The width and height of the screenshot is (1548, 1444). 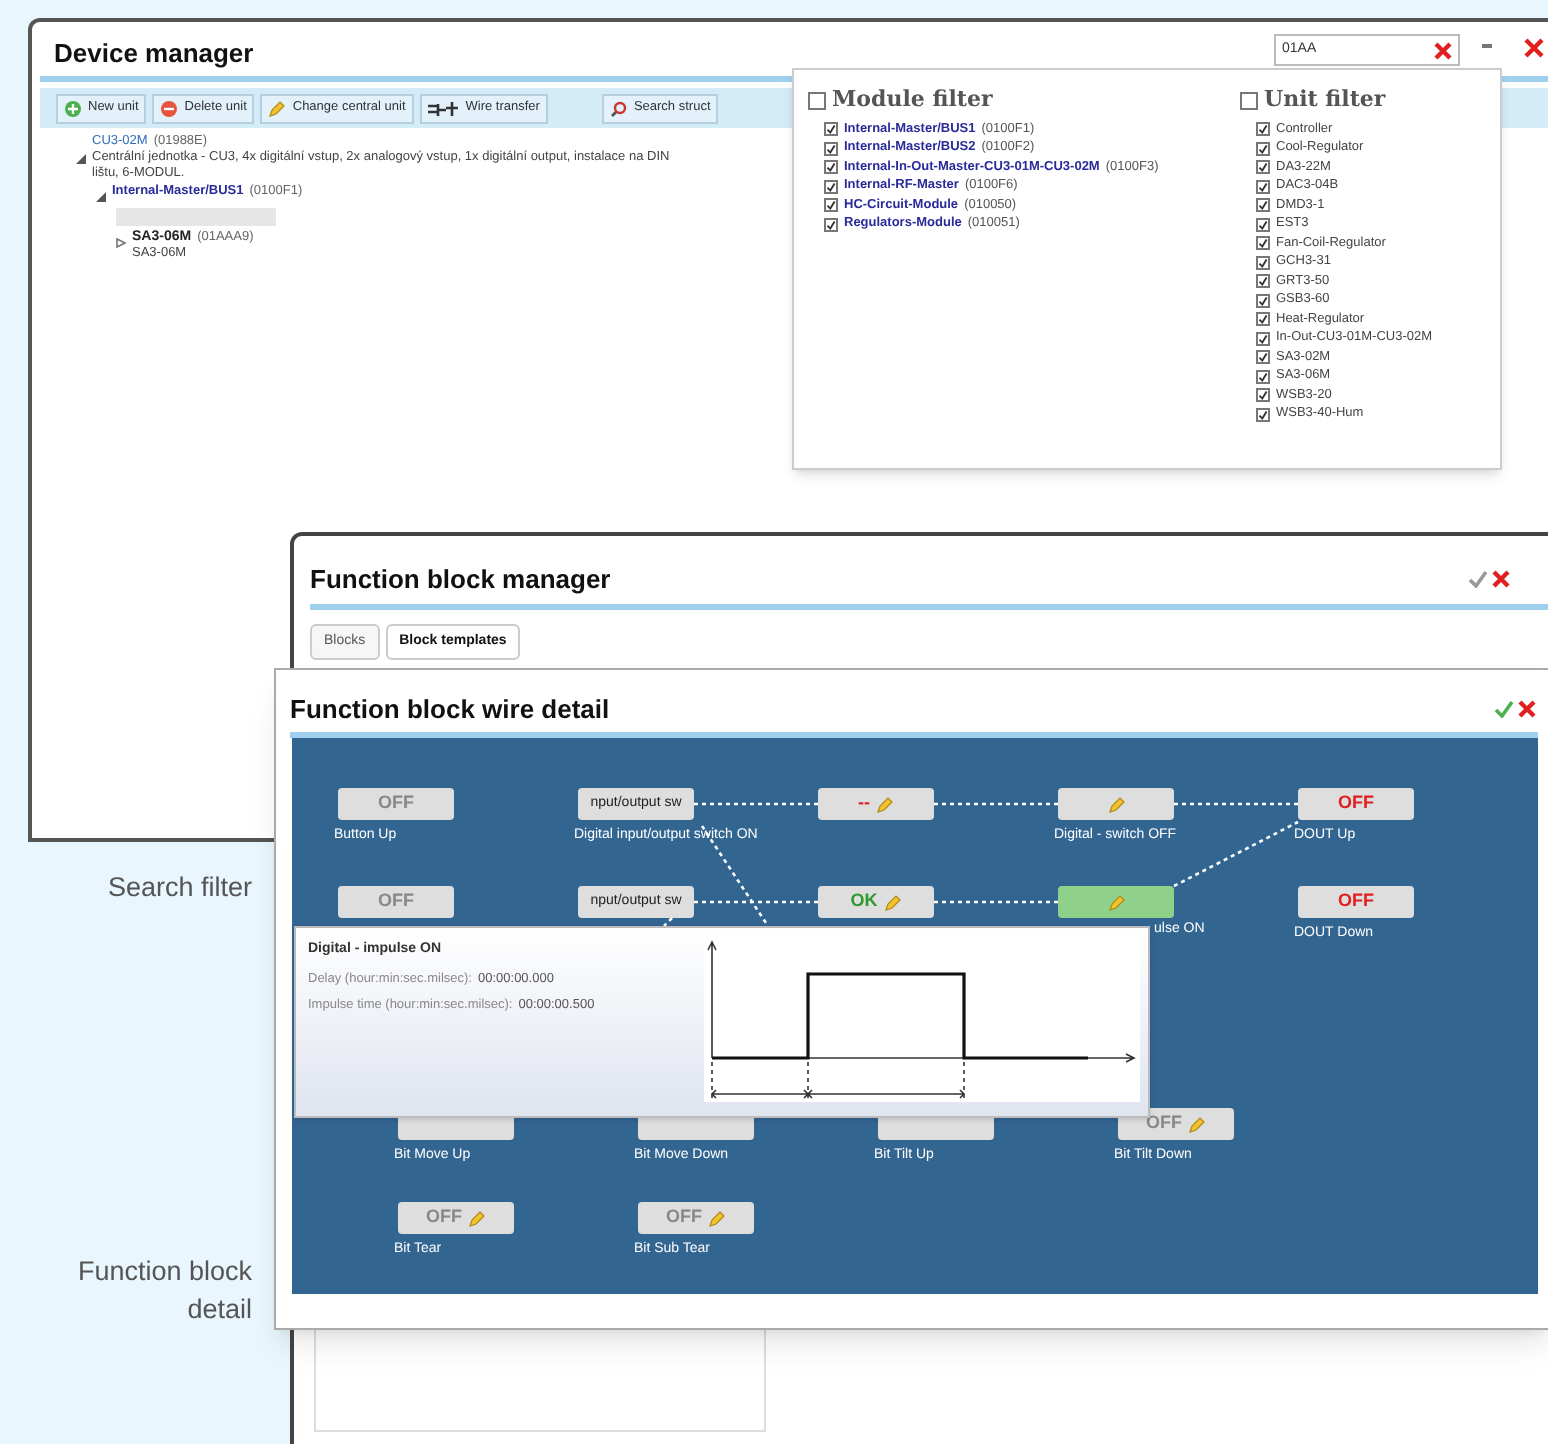 I want to click on minus-circle-icon, so click(x=169, y=108).